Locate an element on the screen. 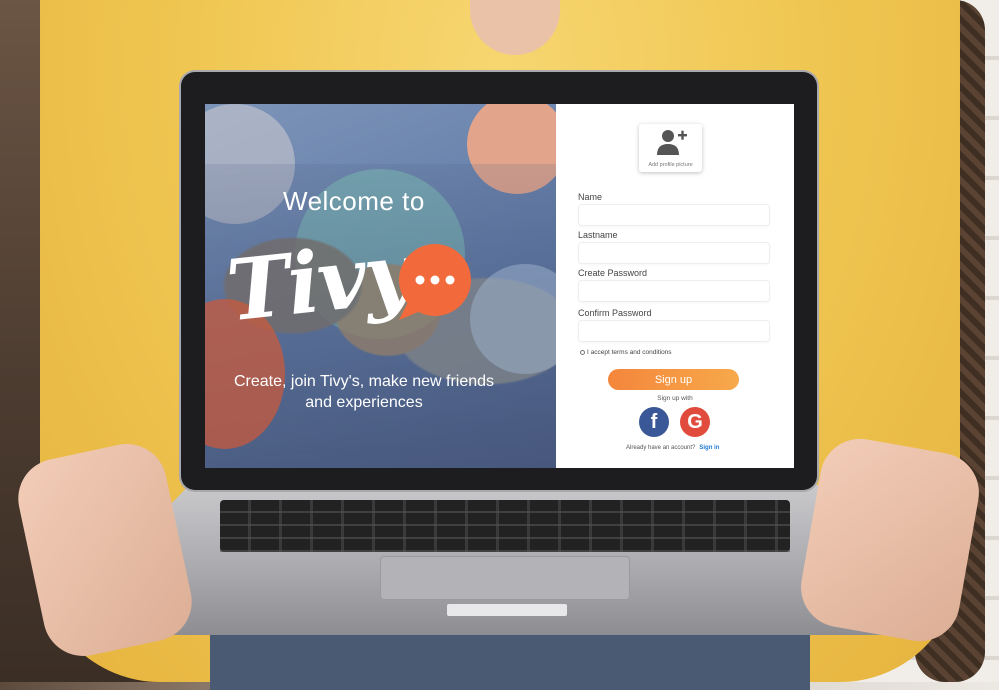 The image size is (999, 690). laptop-notch is located at coordinates (507, 610).